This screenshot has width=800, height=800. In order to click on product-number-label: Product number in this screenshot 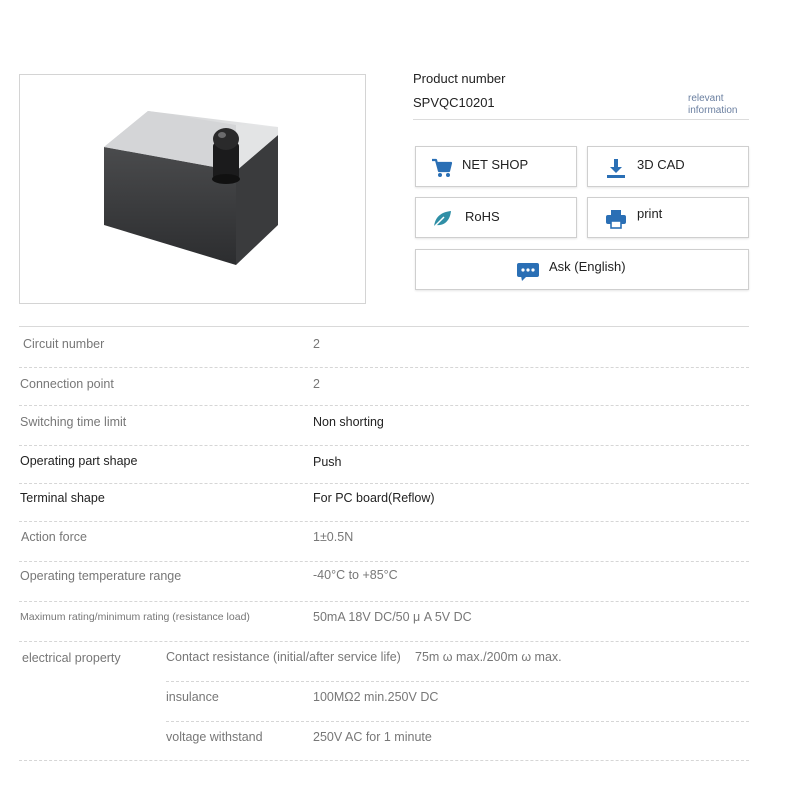, I will do `click(459, 78)`.